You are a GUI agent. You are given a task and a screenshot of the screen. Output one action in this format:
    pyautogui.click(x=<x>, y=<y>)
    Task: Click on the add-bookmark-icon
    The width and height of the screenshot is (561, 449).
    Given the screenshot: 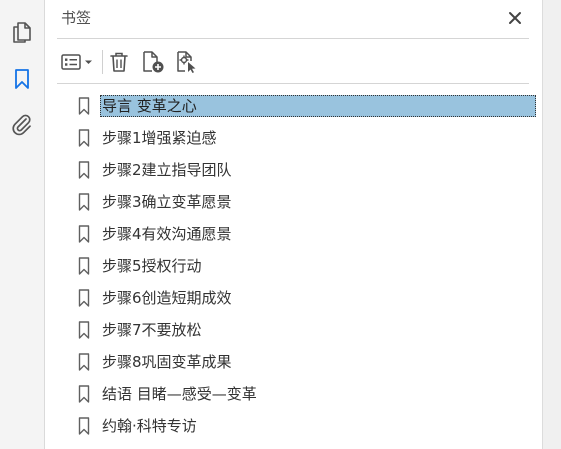 What is the action you would take?
    pyautogui.click(x=153, y=62)
    